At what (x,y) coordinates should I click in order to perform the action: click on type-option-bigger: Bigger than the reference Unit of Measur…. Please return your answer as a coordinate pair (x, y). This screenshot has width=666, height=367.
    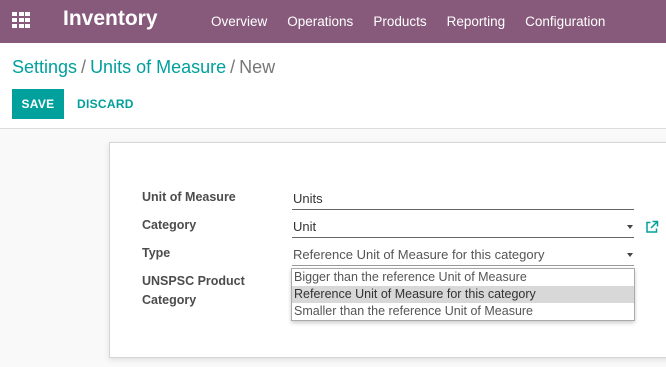
    Looking at the image, I should click on (463, 277).